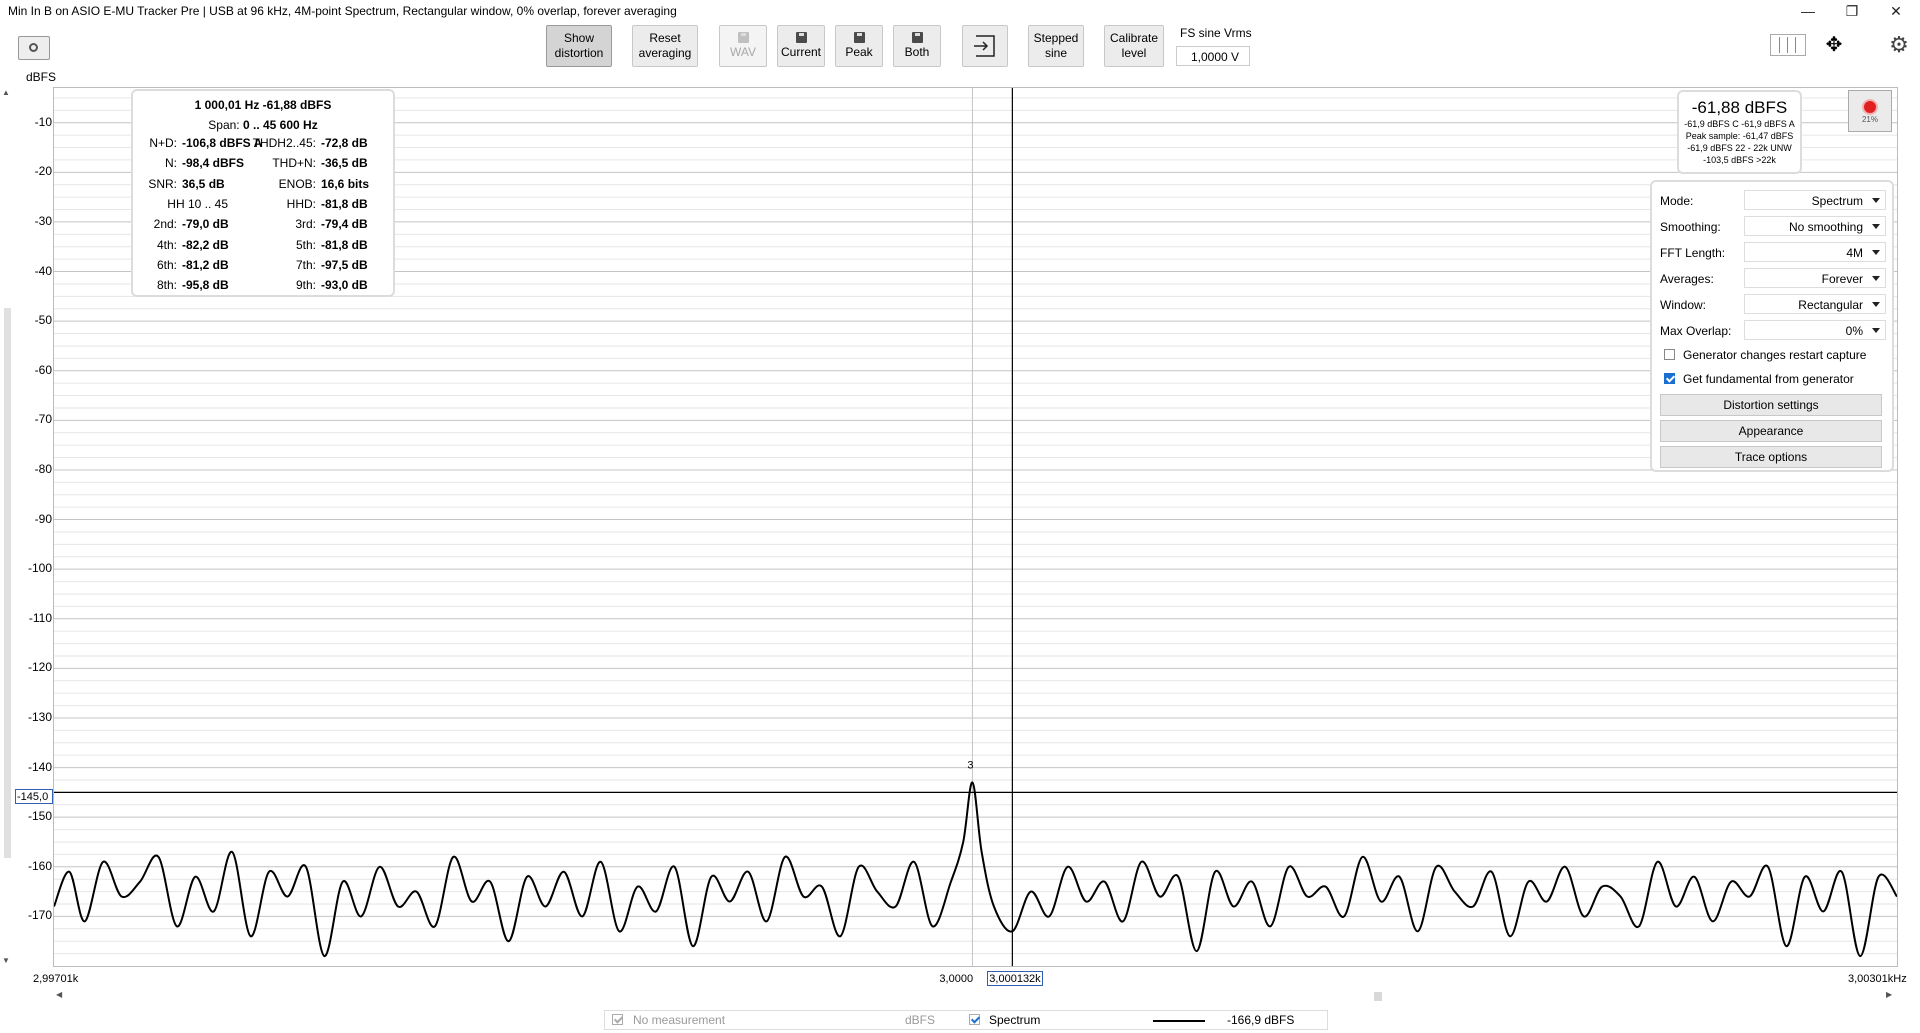 This screenshot has height=1033, width=1920. What do you see at coordinates (1213, 56) in the screenshot?
I see `fs-sine-input: 1,0000 V` at bounding box center [1213, 56].